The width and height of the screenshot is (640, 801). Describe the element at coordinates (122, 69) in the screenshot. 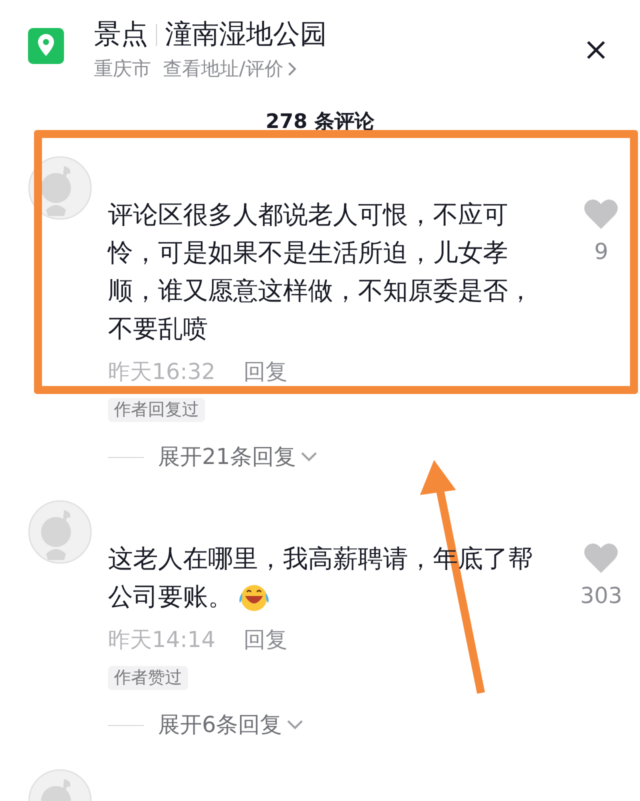

I see `place-city: 重庆市` at that location.